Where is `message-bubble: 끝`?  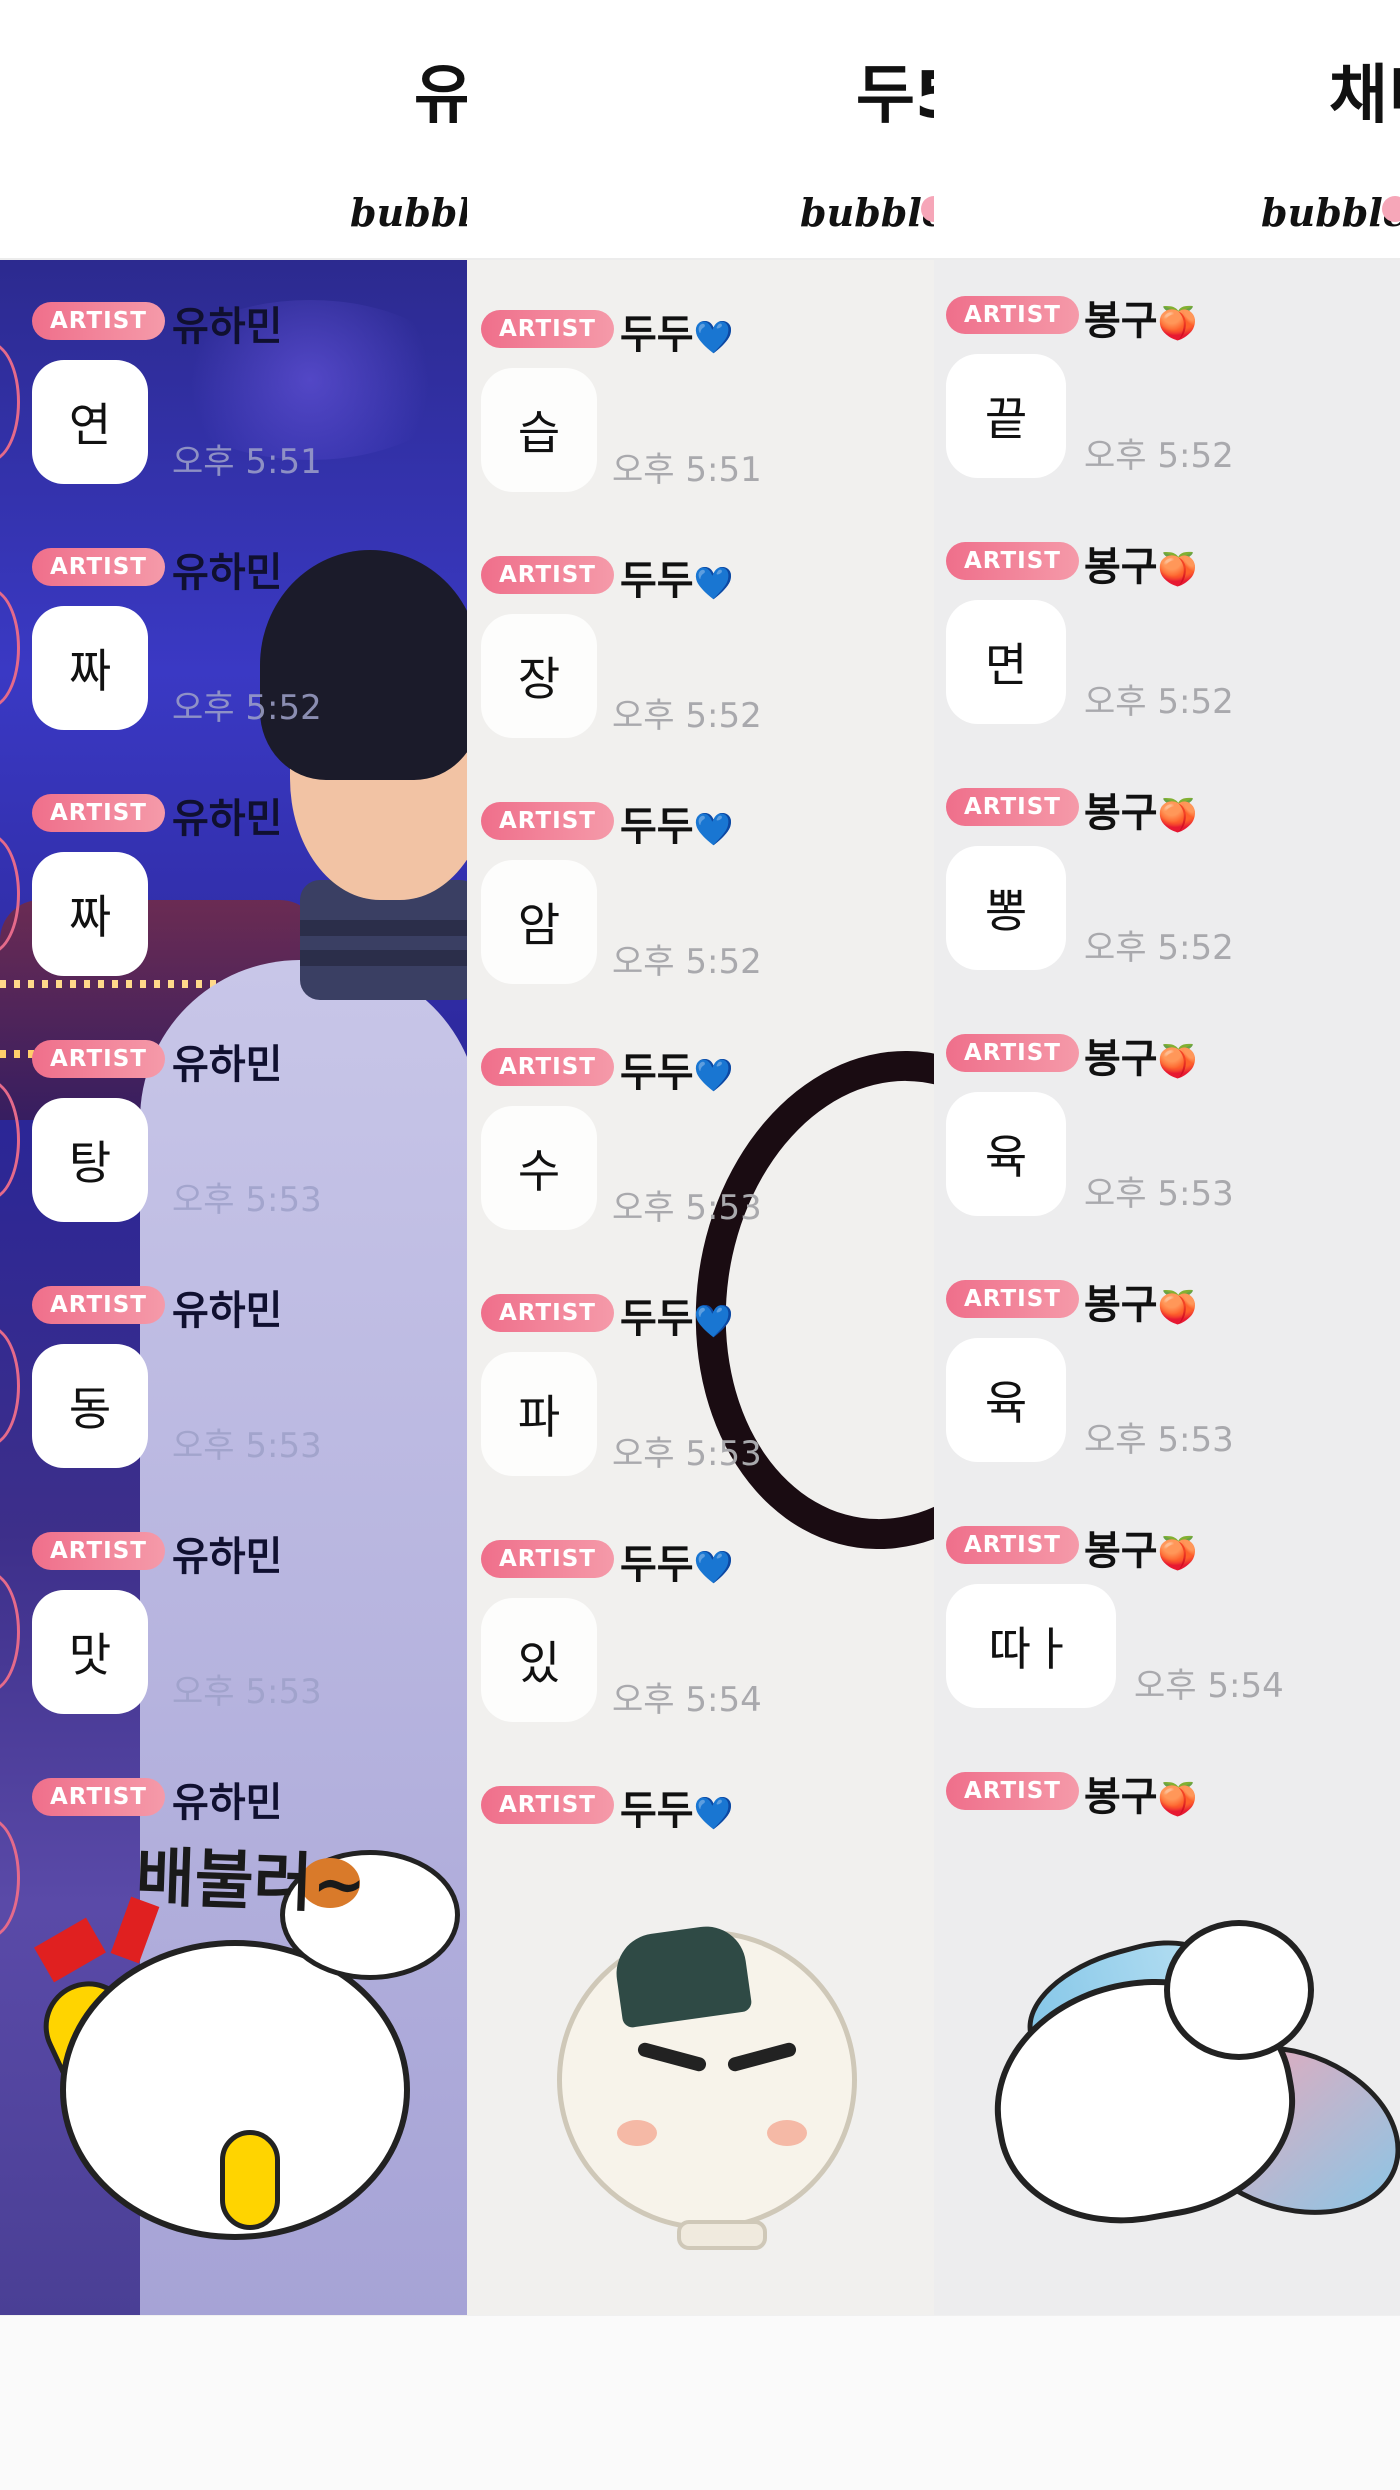 message-bubble: 끝 is located at coordinates (1006, 416).